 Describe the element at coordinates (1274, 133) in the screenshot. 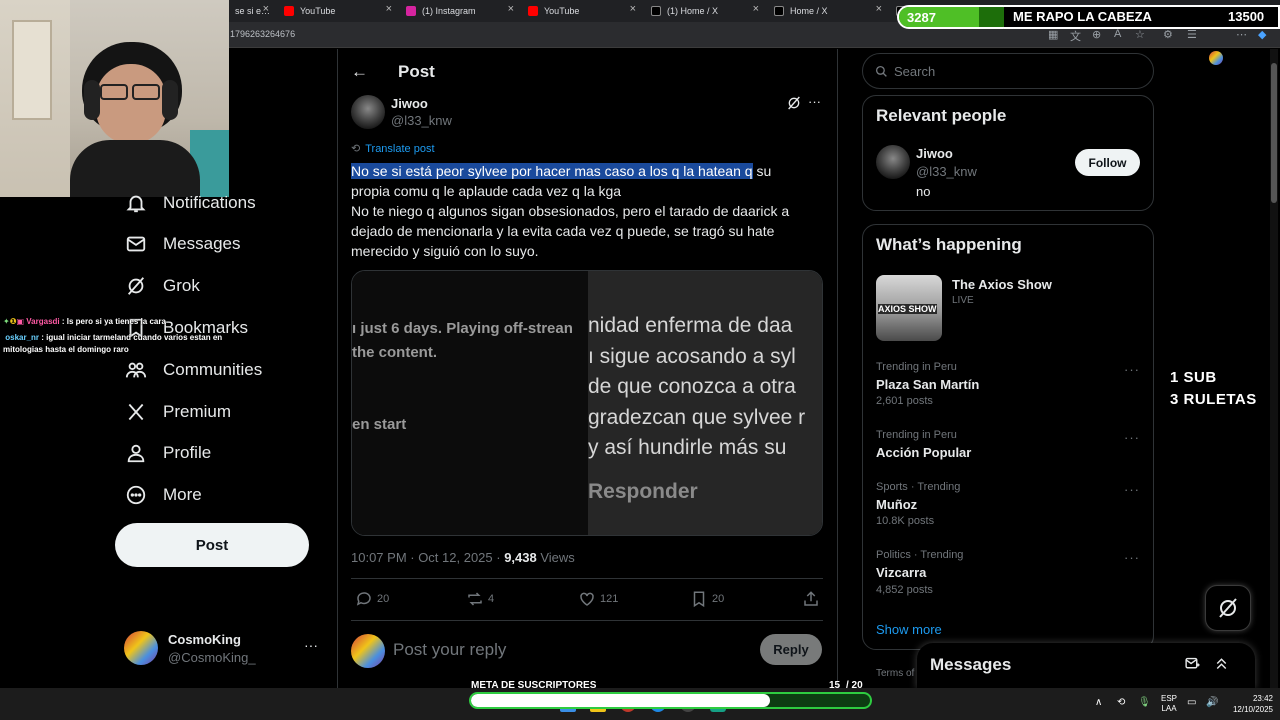

I see `scrollbar-thumb` at that location.